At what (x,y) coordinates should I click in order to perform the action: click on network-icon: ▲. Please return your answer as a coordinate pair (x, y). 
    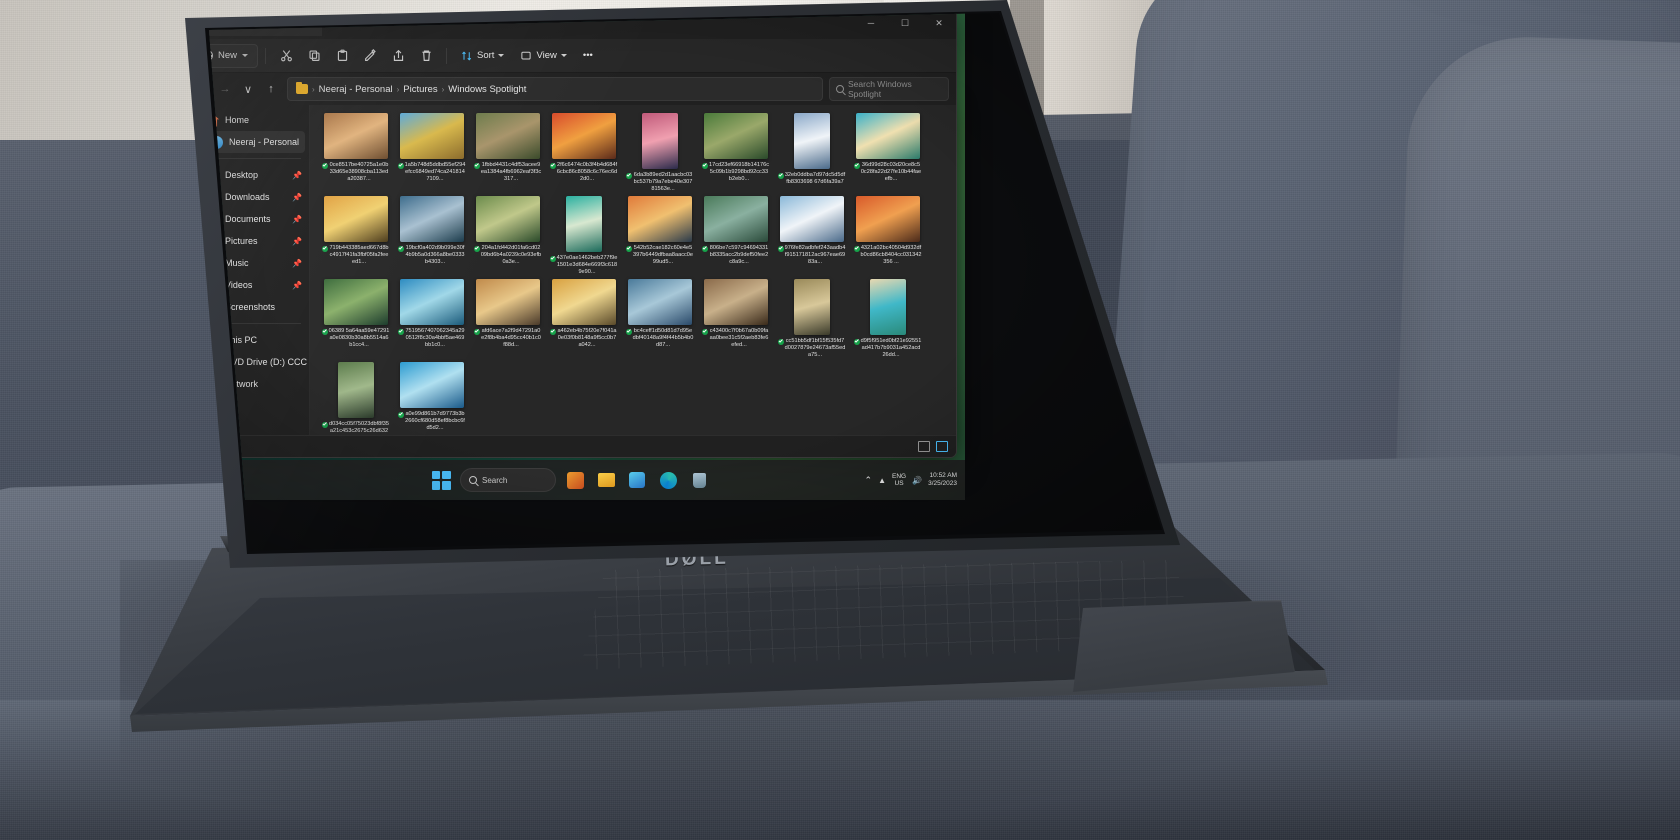
    Looking at the image, I should click on (882, 480).